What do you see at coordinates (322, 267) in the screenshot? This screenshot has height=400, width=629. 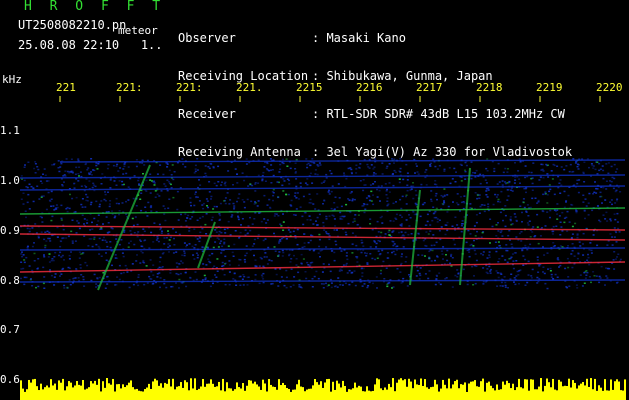 I see `carrier-line` at bounding box center [322, 267].